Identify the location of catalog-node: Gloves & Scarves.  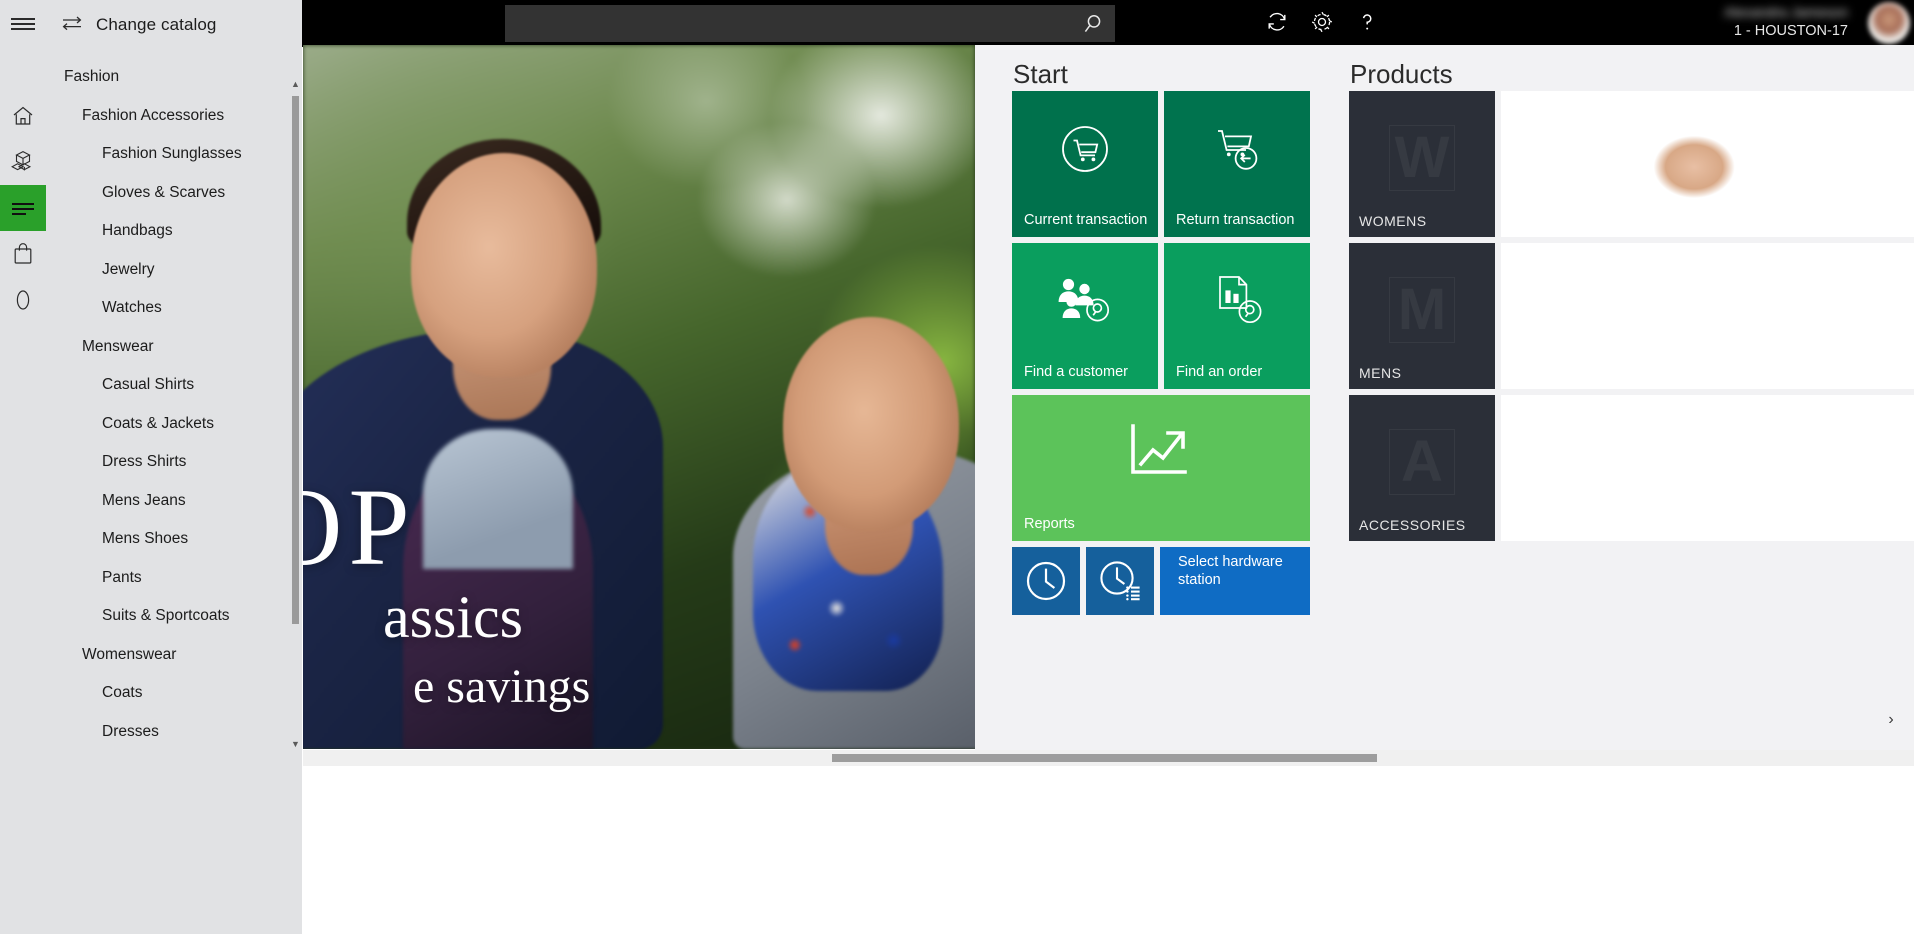
(168, 193).